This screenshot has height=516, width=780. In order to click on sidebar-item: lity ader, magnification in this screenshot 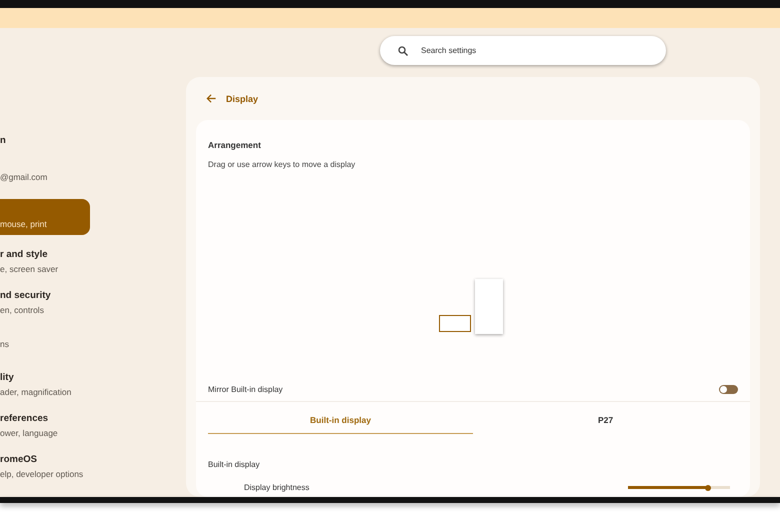, I will do `click(45, 384)`.